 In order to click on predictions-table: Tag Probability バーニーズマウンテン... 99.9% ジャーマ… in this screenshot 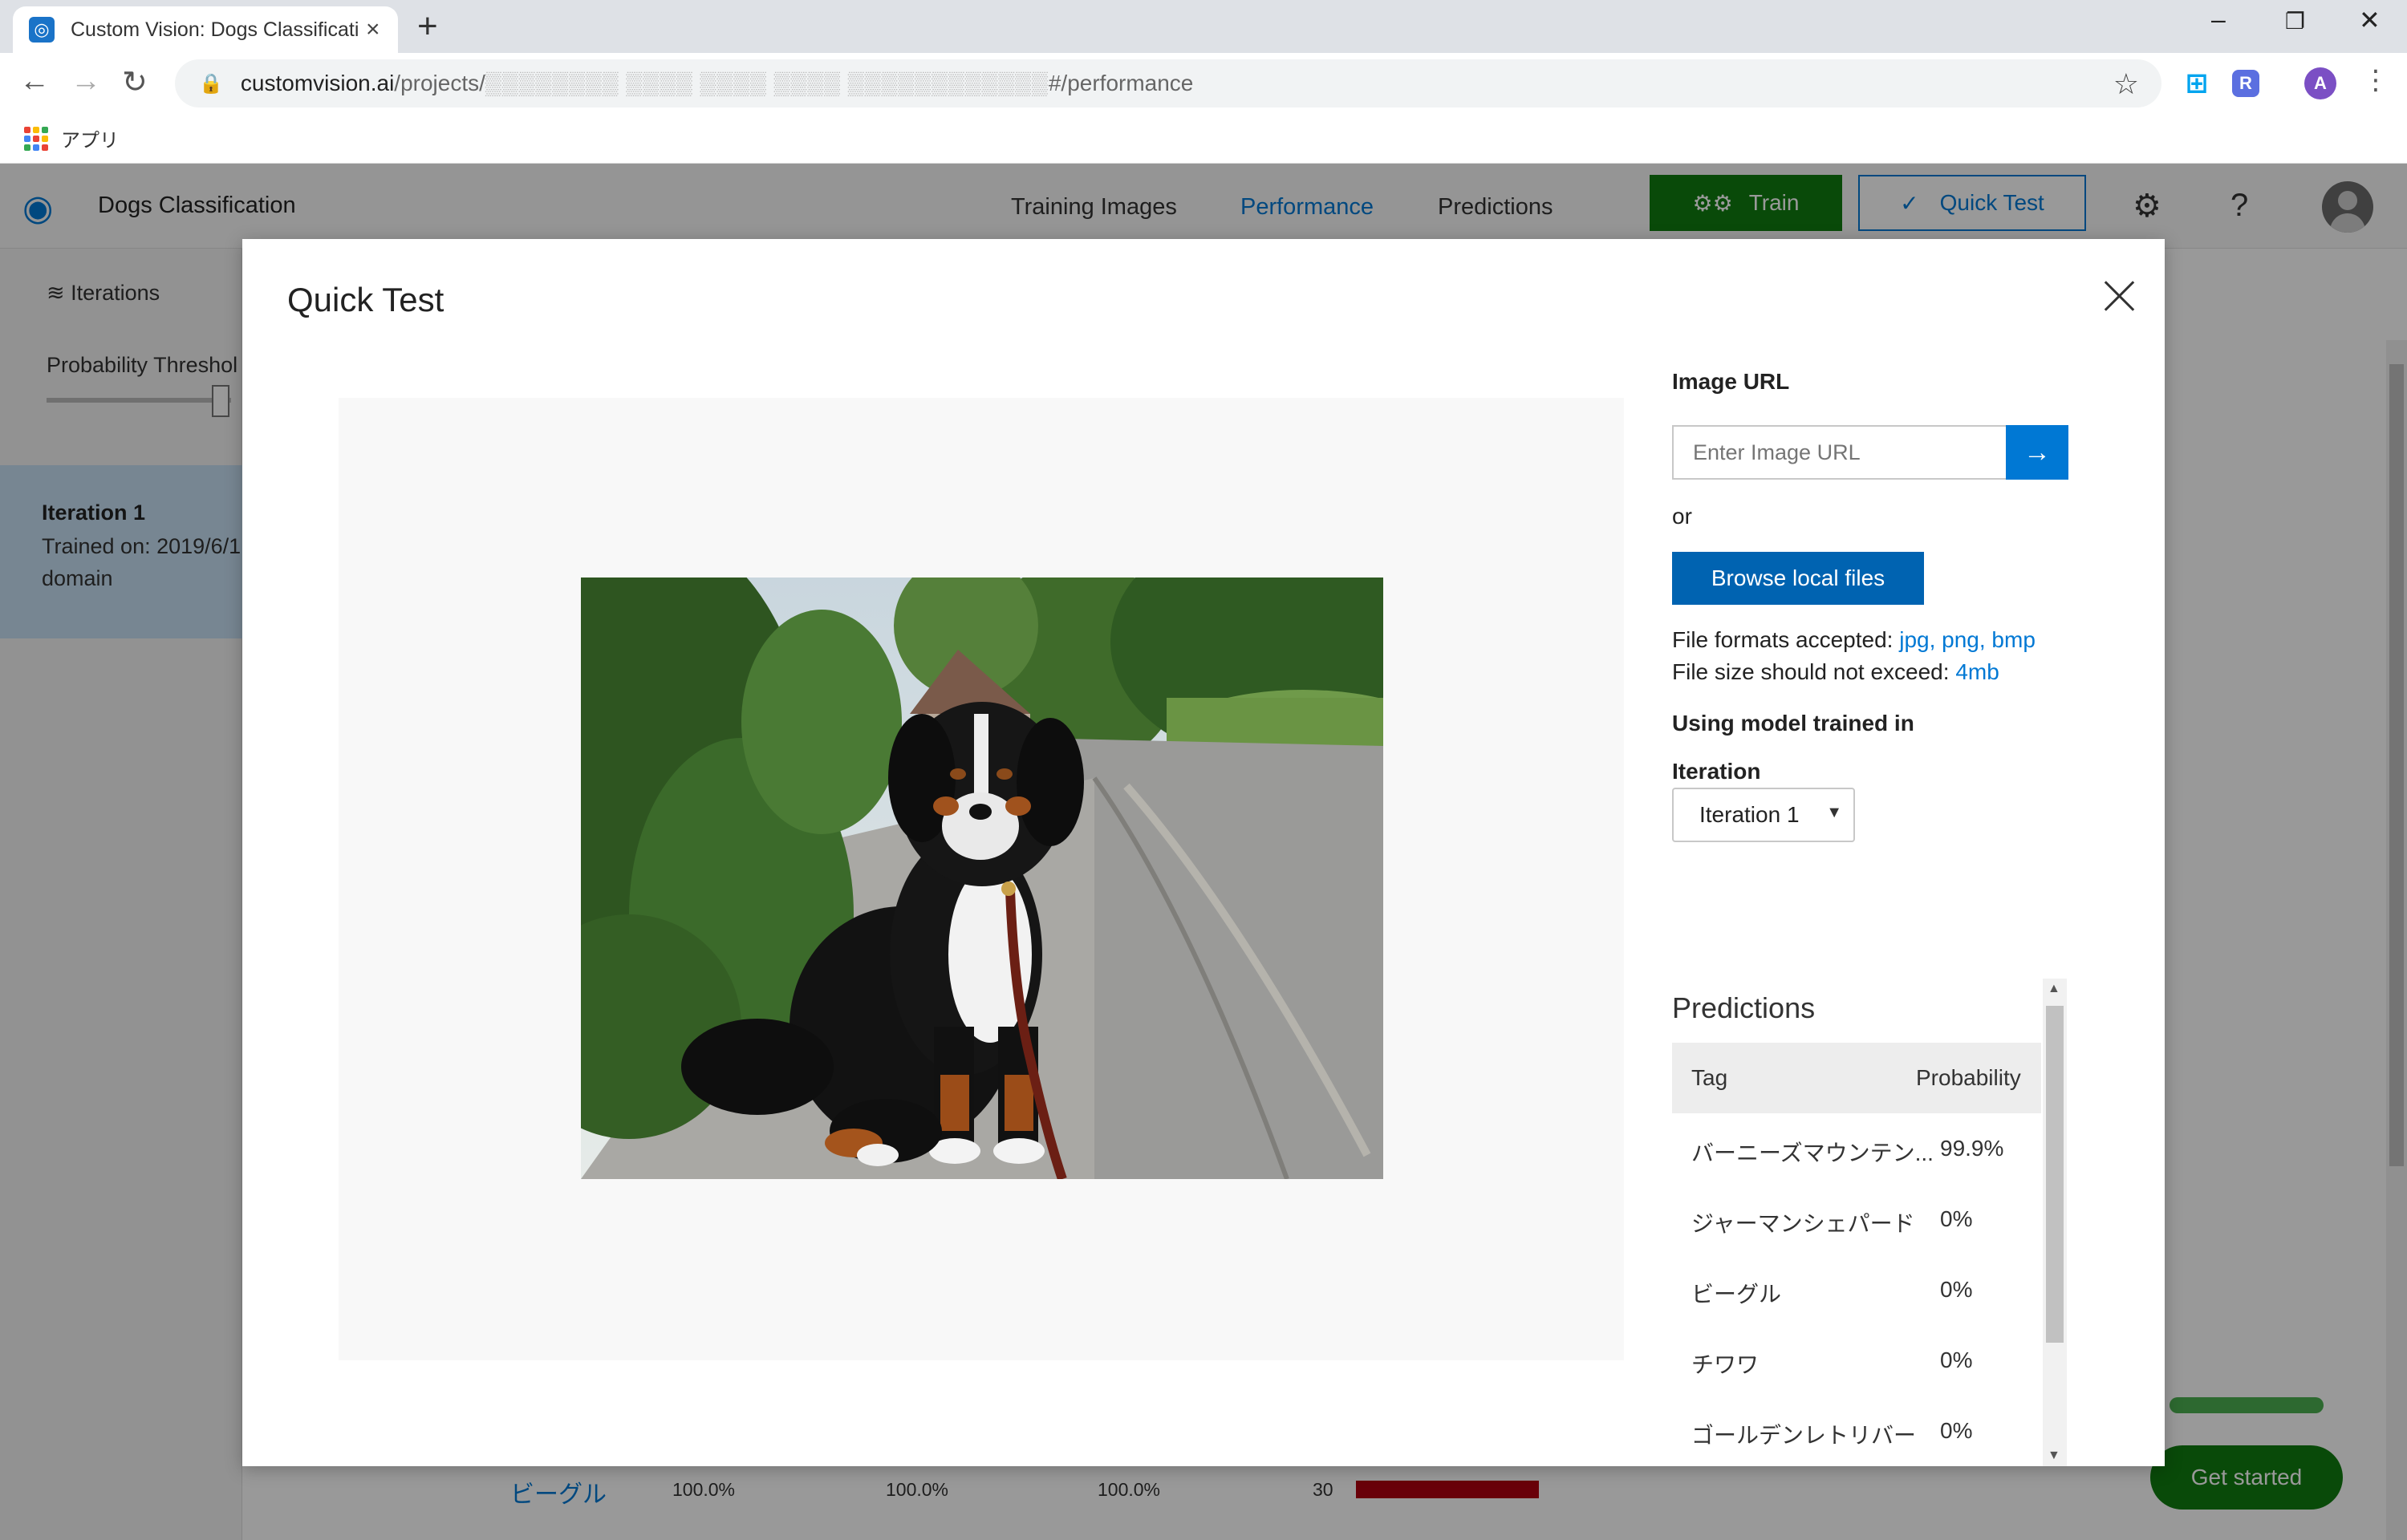, I will do `click(1856, 1254)`.